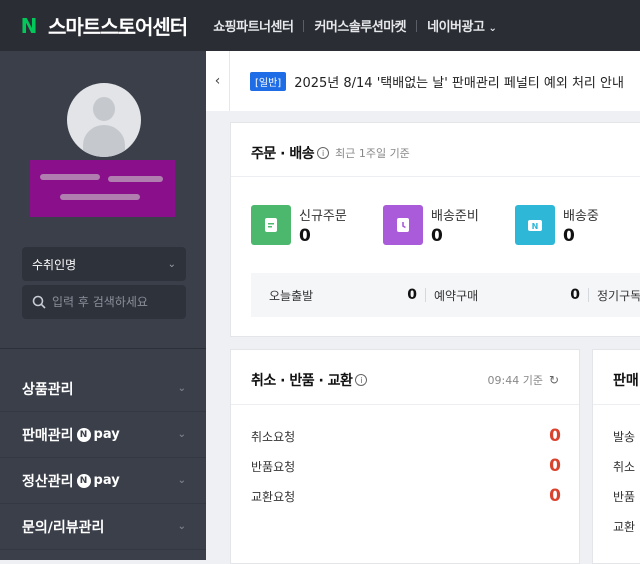  What do you see at coordinates (302, 380) in the screenshot?
I see `claims-card-title: 취소 · 반품 · 교환` at bounding box center [302, 380].